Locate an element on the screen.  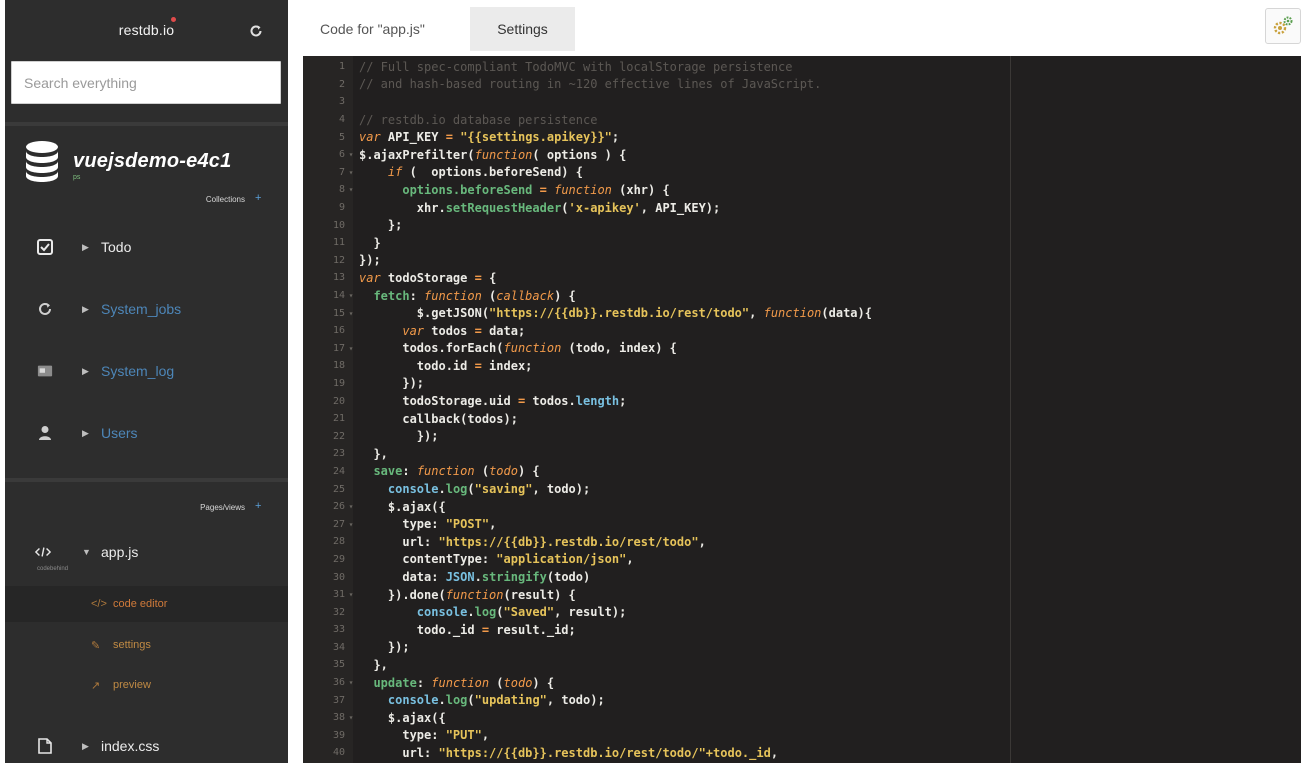
search-input is located at coordinates (146, 82).